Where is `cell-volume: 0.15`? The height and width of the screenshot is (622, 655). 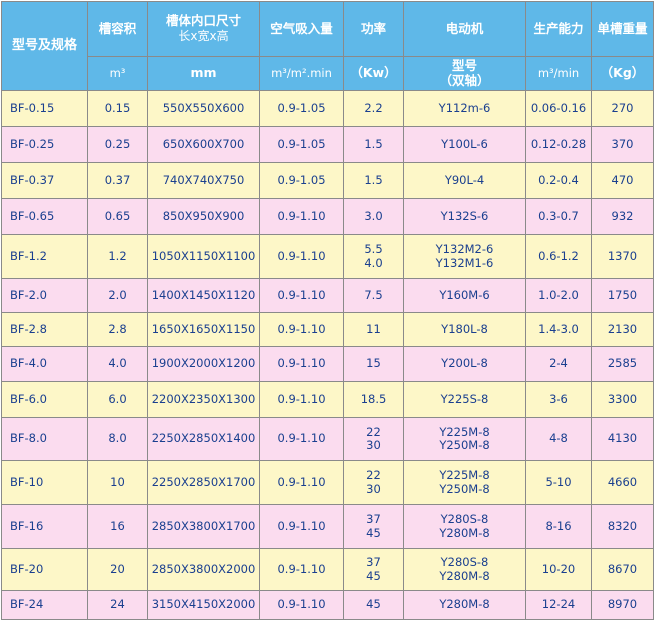 cell-volume: 0.15 is located at coordinates (117, 108).